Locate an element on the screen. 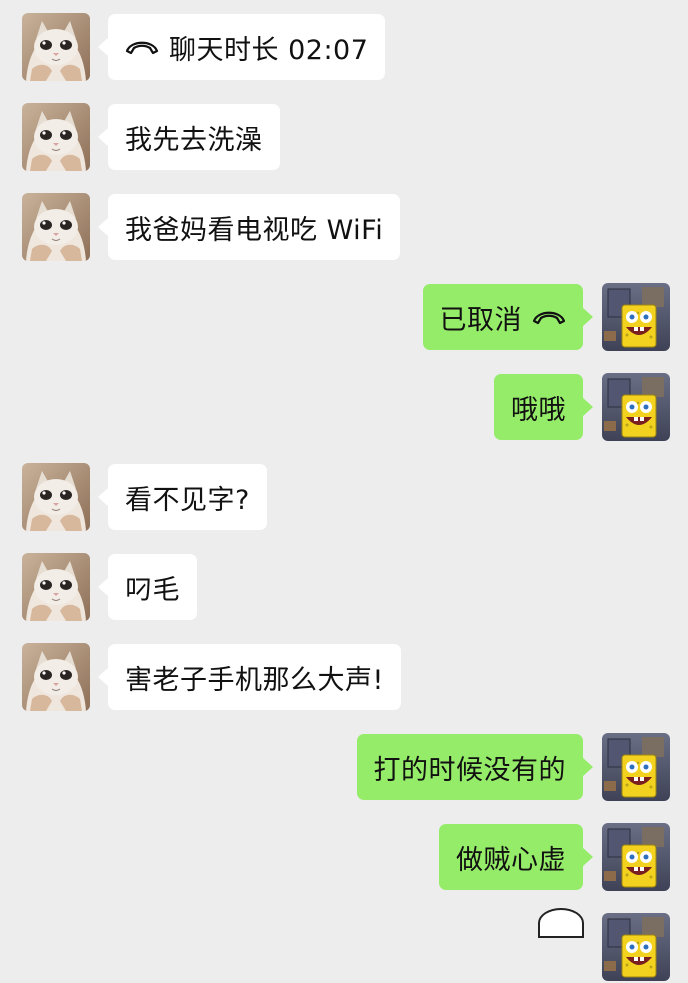 The width and height of the screenshot is (688, 983). sticker-message is located at coordinates (561, 923).